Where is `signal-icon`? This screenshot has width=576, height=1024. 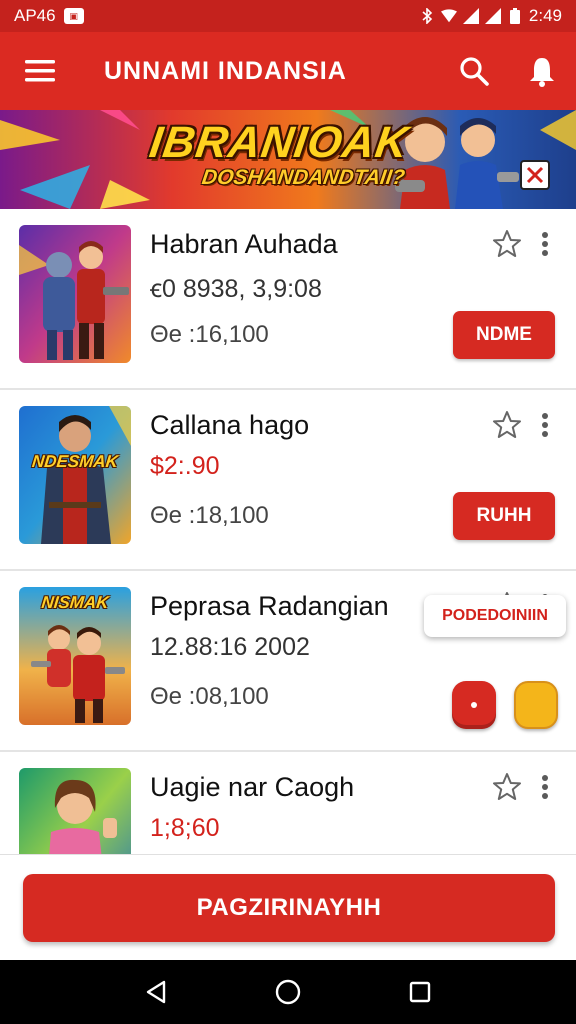
signal-icon is located at coordinates (470, 16).